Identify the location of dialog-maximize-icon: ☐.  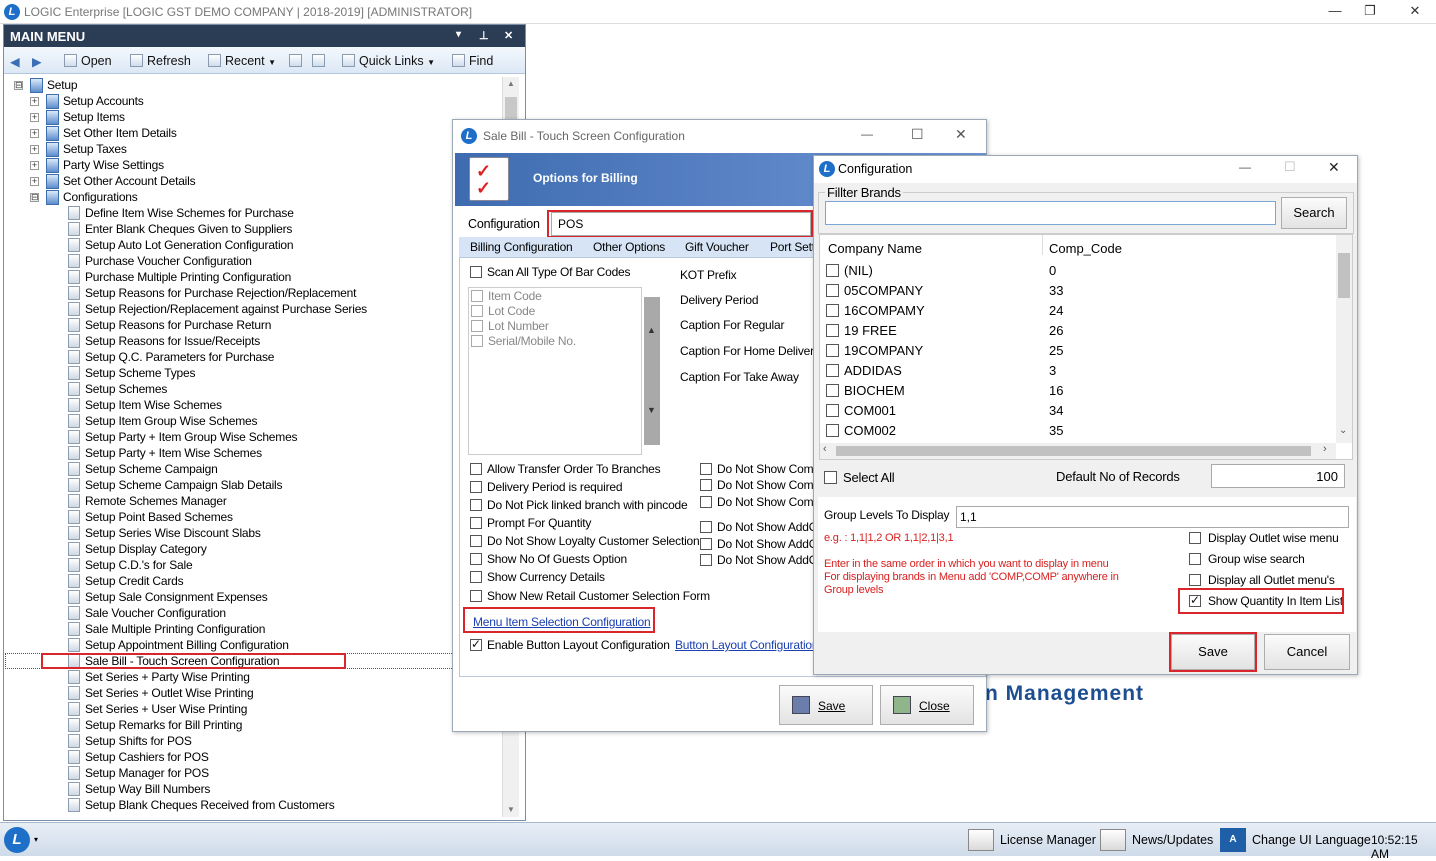
(917, 134).